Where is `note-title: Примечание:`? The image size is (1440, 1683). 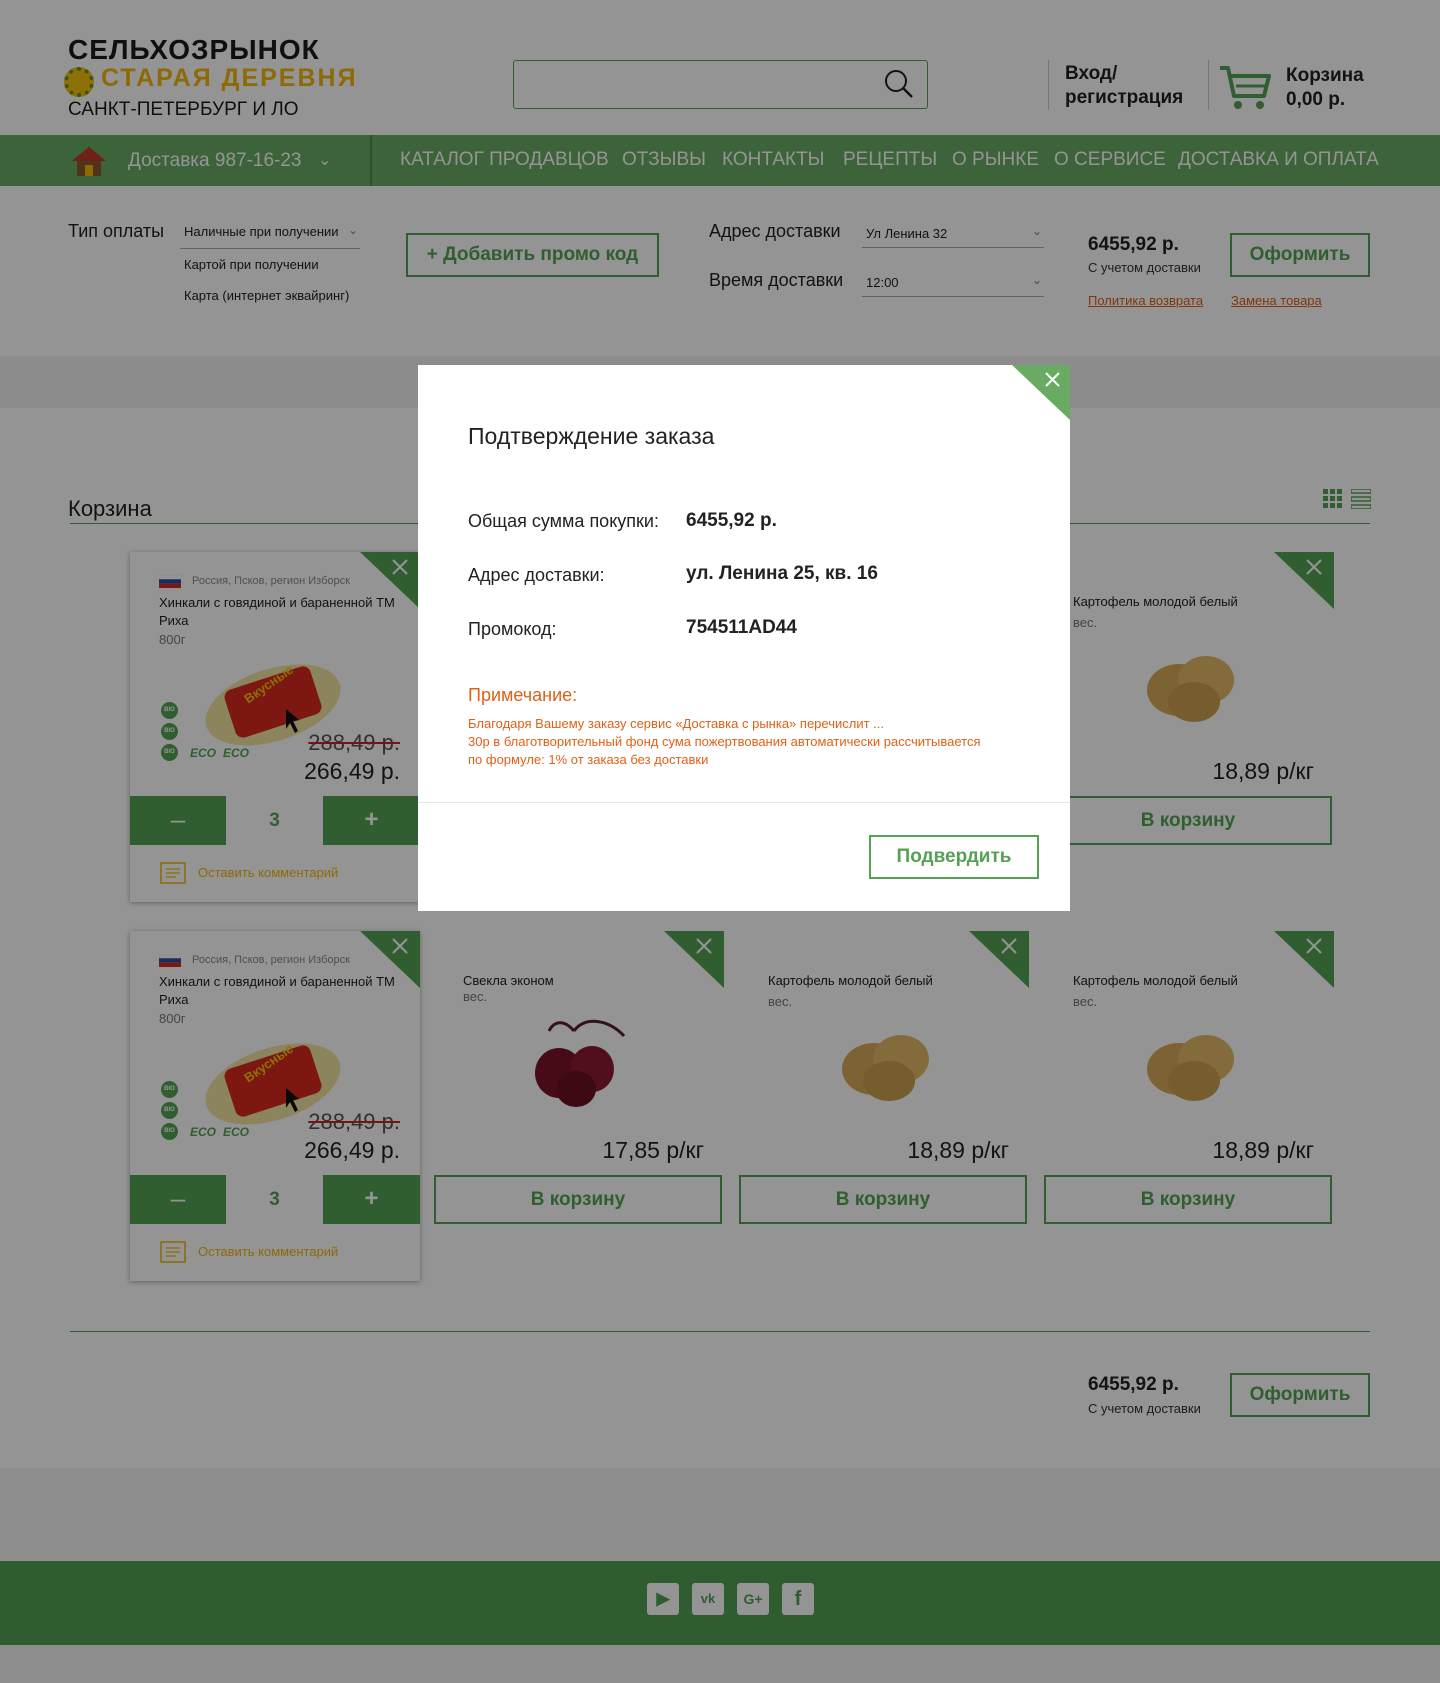 note-title: Примечание: is located at coordinates (523, 695).